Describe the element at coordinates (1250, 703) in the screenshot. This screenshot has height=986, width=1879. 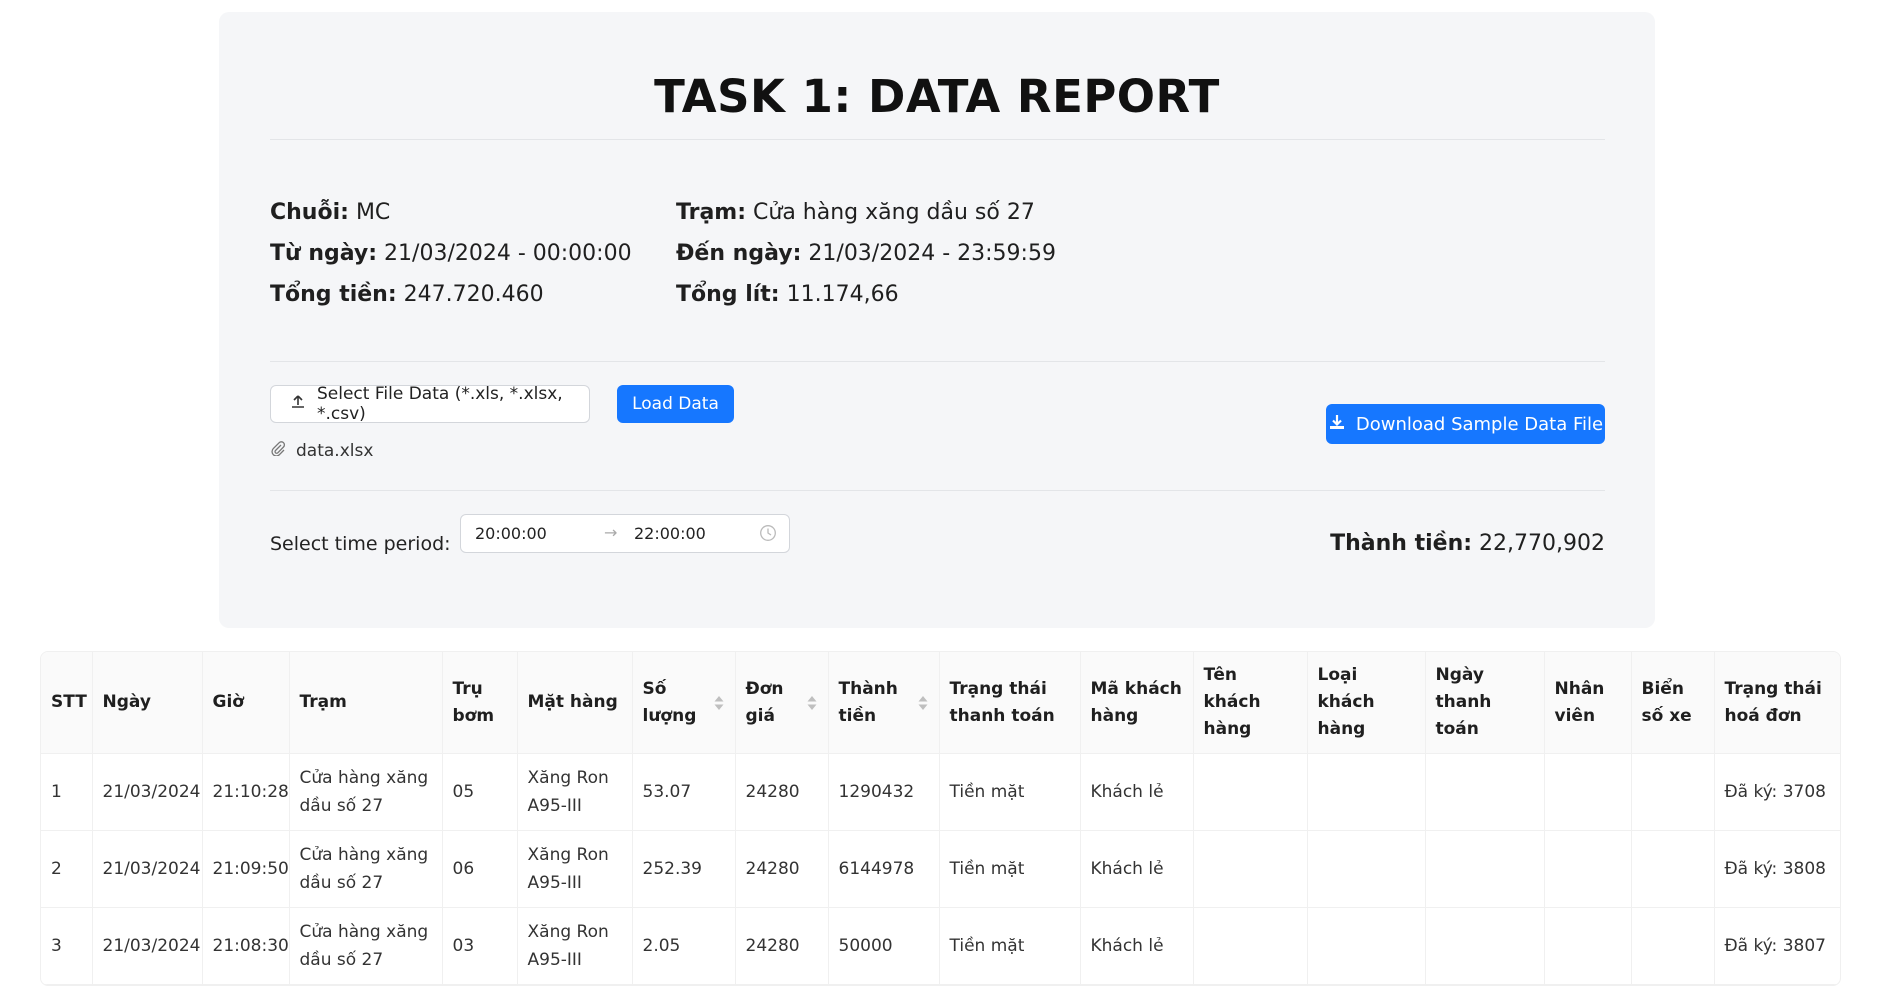
I see `column-header: Tên khách hàng` at that location.